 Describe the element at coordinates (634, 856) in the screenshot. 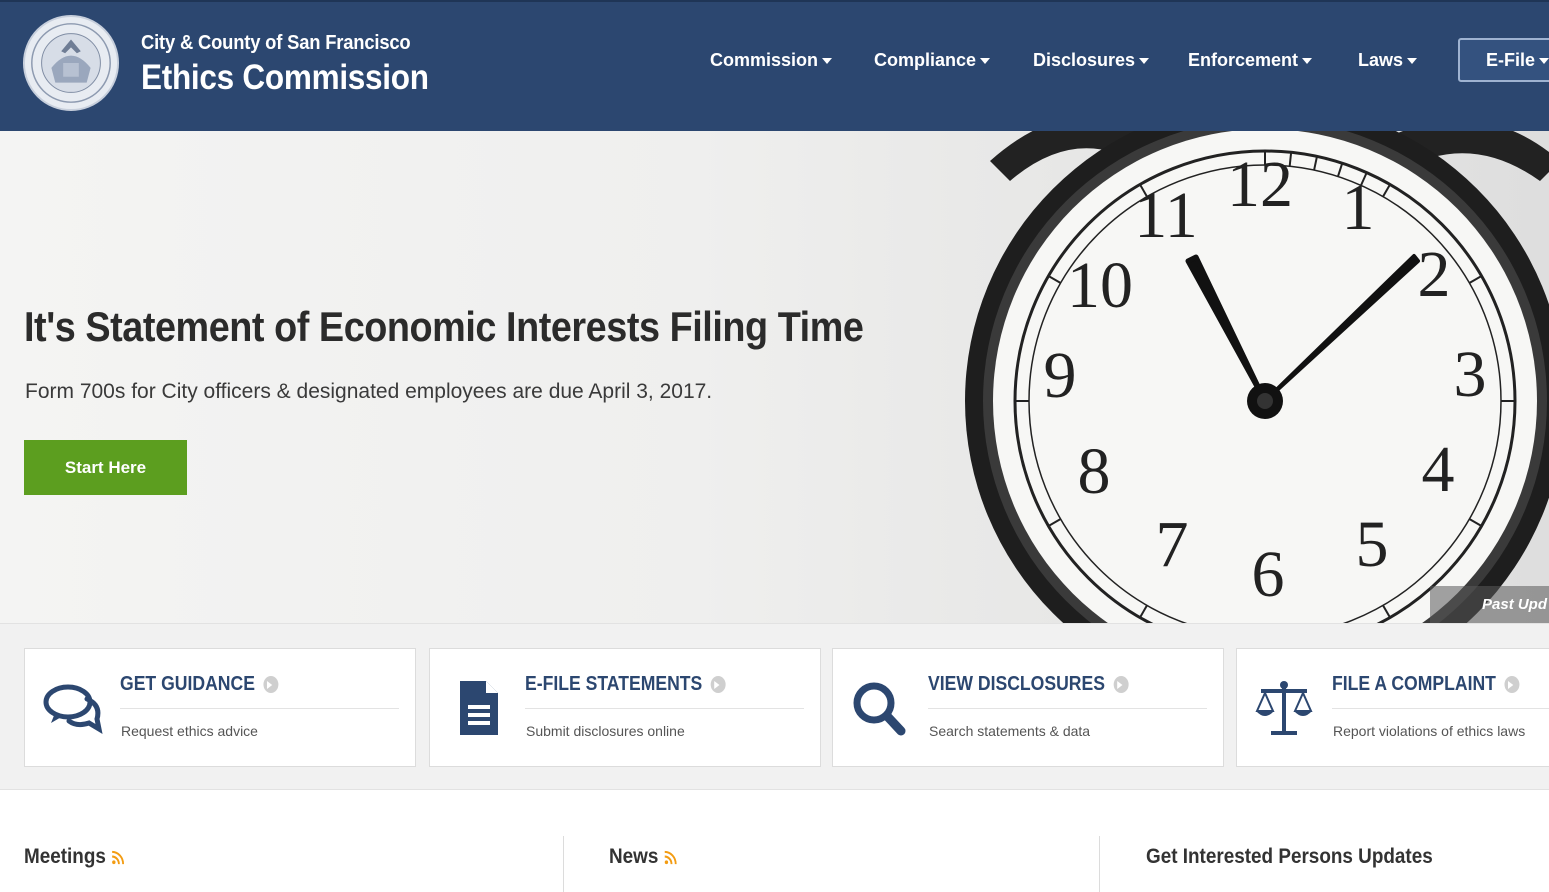

I see `news-label: News` at that location.